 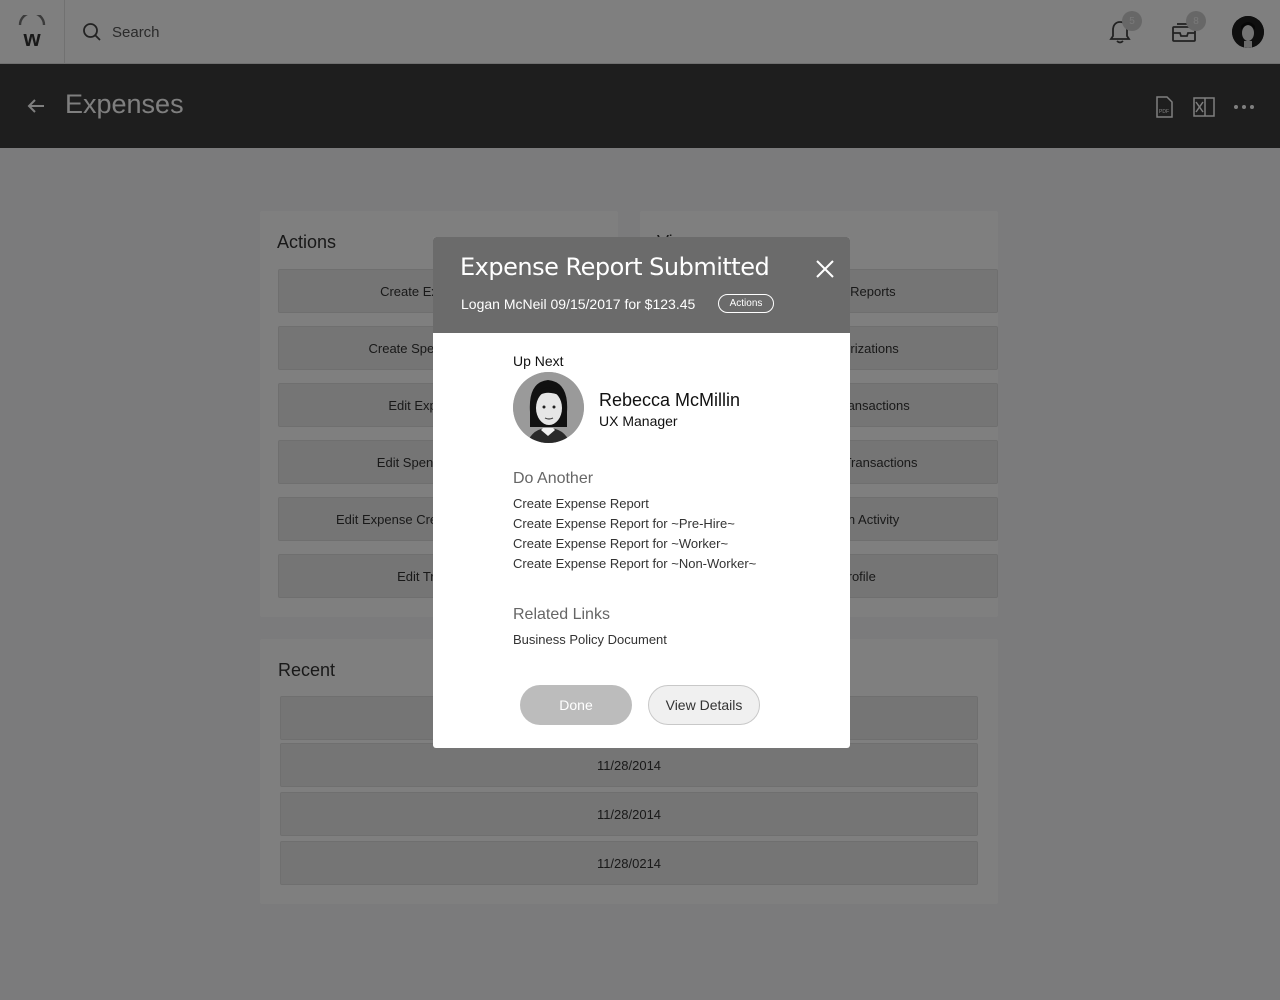 I want to click on do-another-link: Create Expense Report for ~Non-Worker~, so click(x=634, y=563).